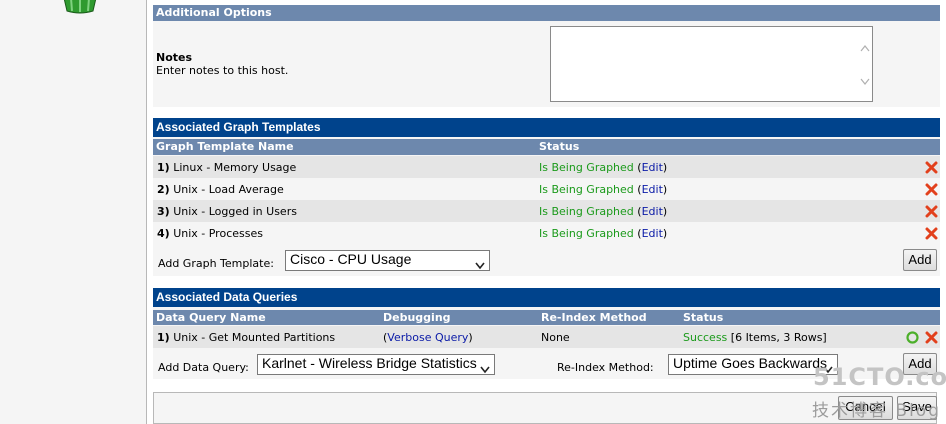 The height and width of the screenshot is (424, 946). Describe the element at coordinates (225, 146) in the screenshot. I see `column-header-graph-template-name: Graph Template Name` at that location.